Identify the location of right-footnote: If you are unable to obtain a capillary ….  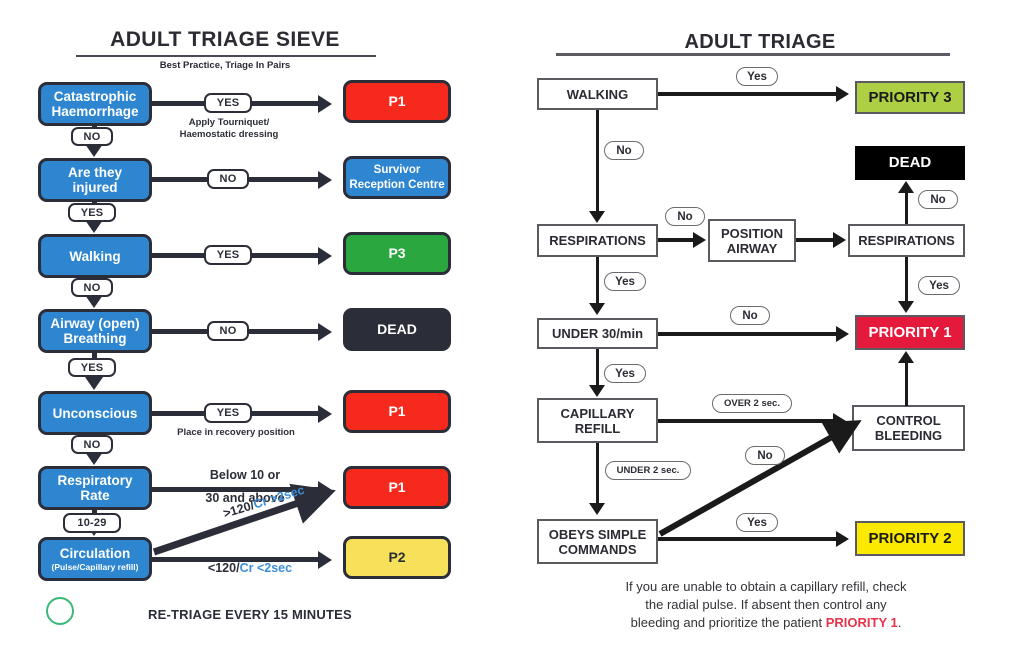
(766, 605).